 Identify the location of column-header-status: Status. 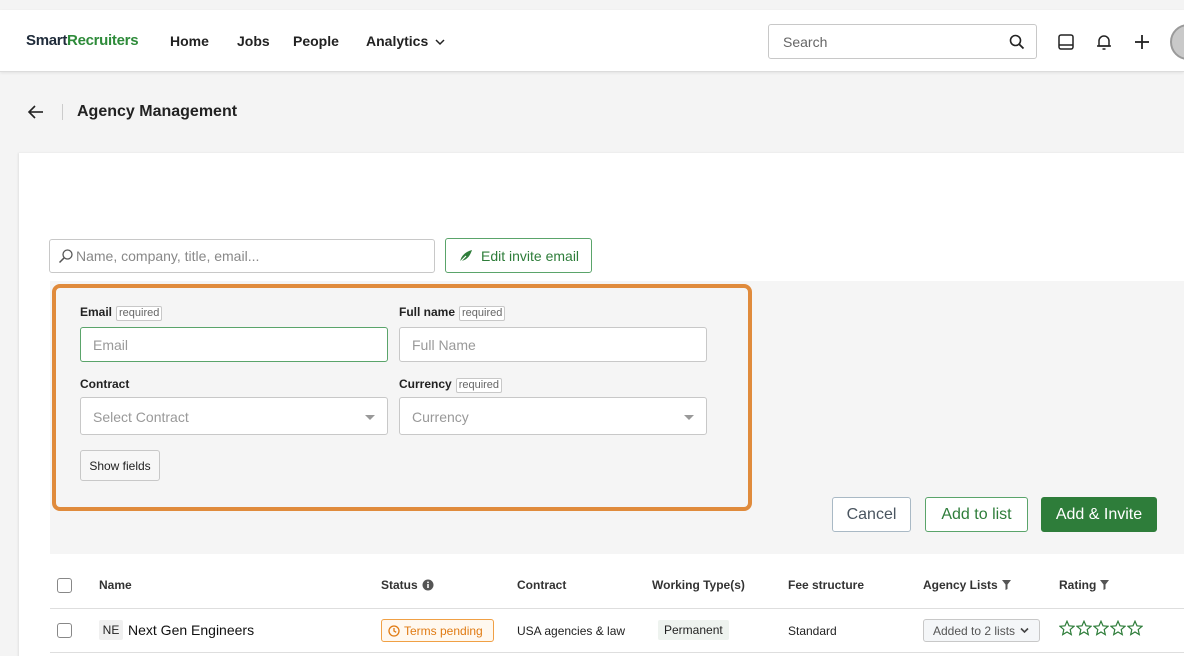
(407, 585).